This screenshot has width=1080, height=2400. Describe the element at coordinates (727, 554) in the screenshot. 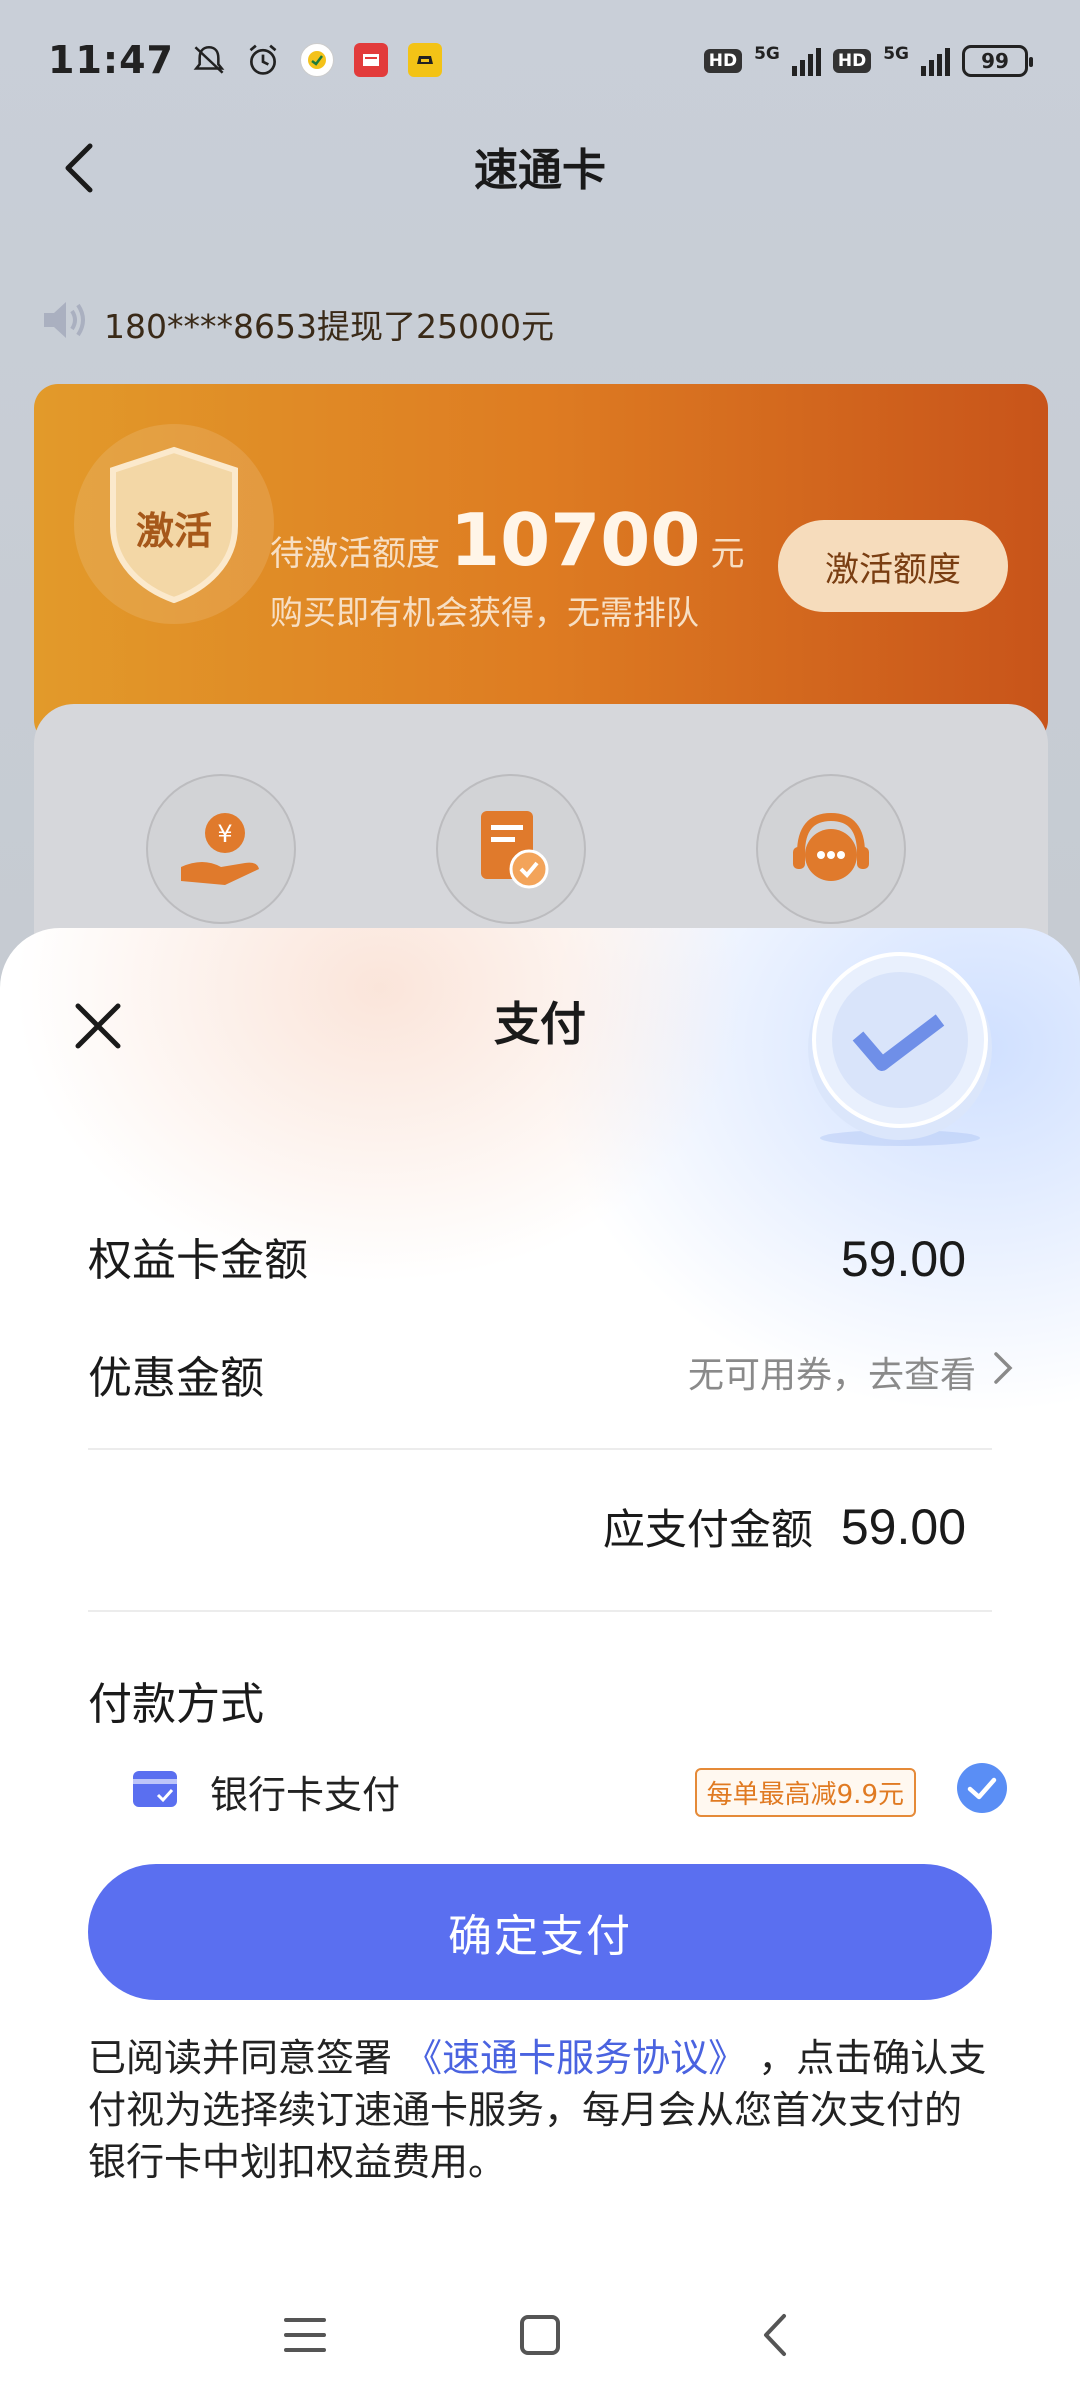

I see `amount-unit: 元` at that location.